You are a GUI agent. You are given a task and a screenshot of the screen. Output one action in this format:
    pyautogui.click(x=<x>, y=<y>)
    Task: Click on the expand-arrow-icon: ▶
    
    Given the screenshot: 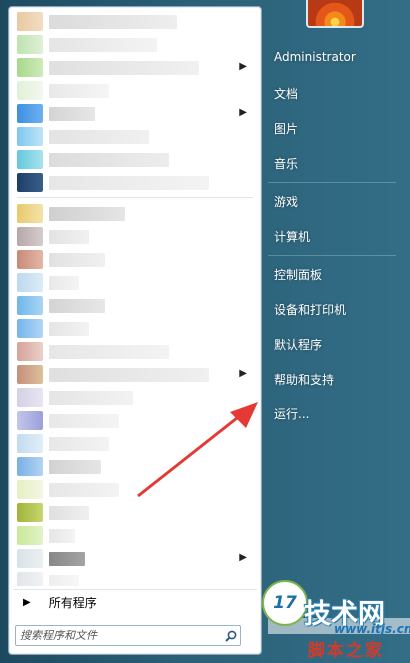 What is the action you would take?
    pyautogui.click(x=27, y=602)
    